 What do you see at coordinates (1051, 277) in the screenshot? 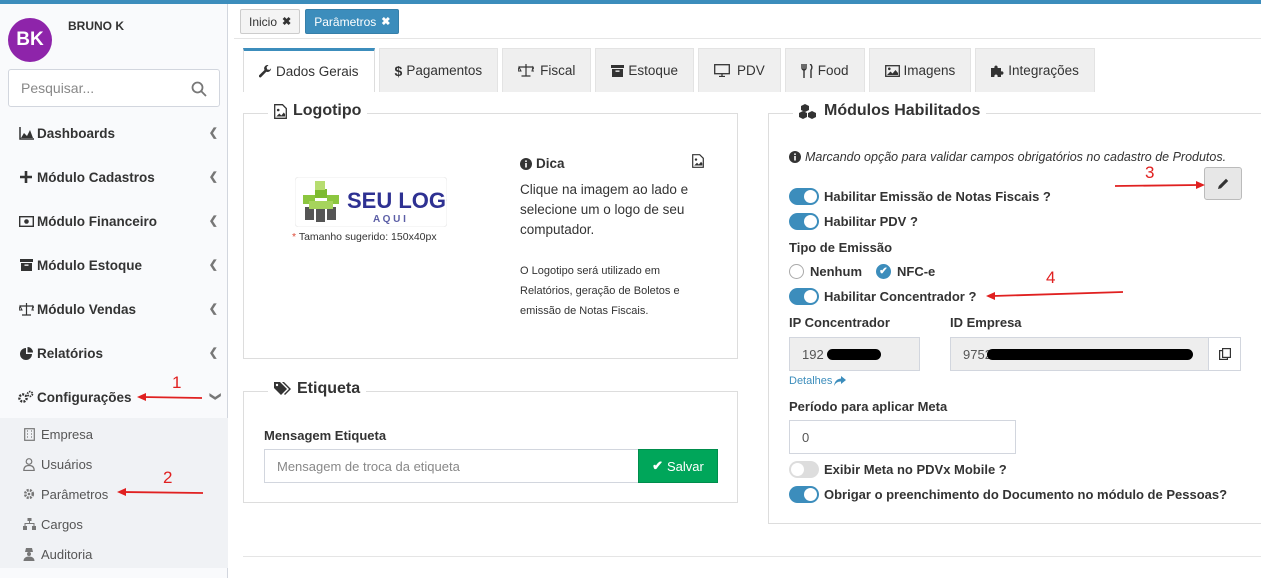
I see `annotation-label-4: 4` at bounding box center [1051, 277].